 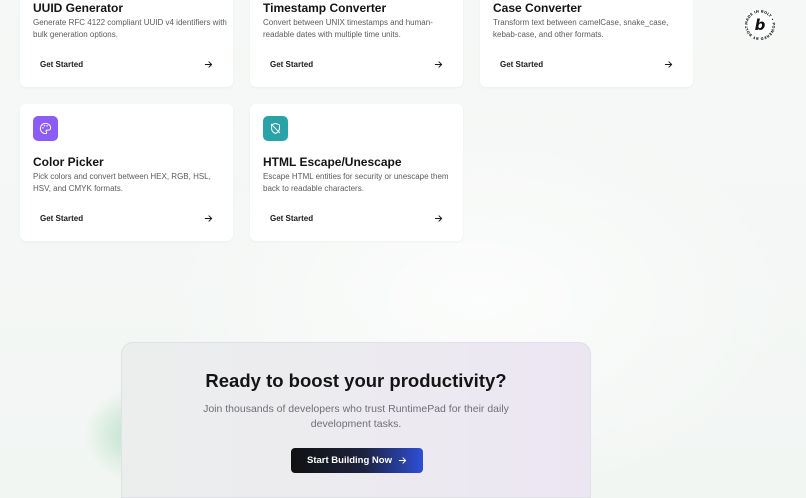 I want to click on card-title: HTML Escape/Unescape, so click(x=332, y=162).